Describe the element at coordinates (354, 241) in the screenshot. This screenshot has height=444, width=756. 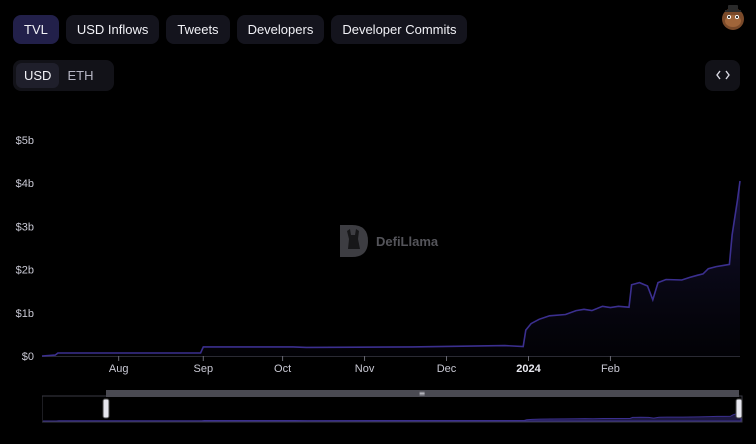
I see `defillama-logo-icon` at that location.